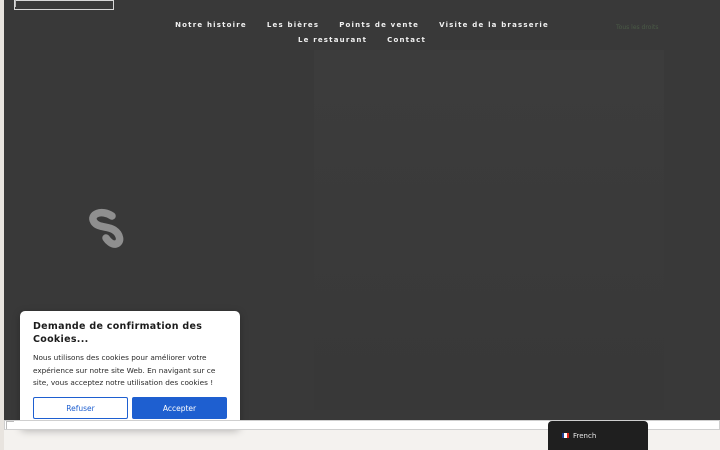 This screenshot has width=720, height=450. What do you see at coordinates (332, 40) in the screenshot?
I see `nav-link-le-restaurant: Le restaurant` at bounding box center [332, 40].